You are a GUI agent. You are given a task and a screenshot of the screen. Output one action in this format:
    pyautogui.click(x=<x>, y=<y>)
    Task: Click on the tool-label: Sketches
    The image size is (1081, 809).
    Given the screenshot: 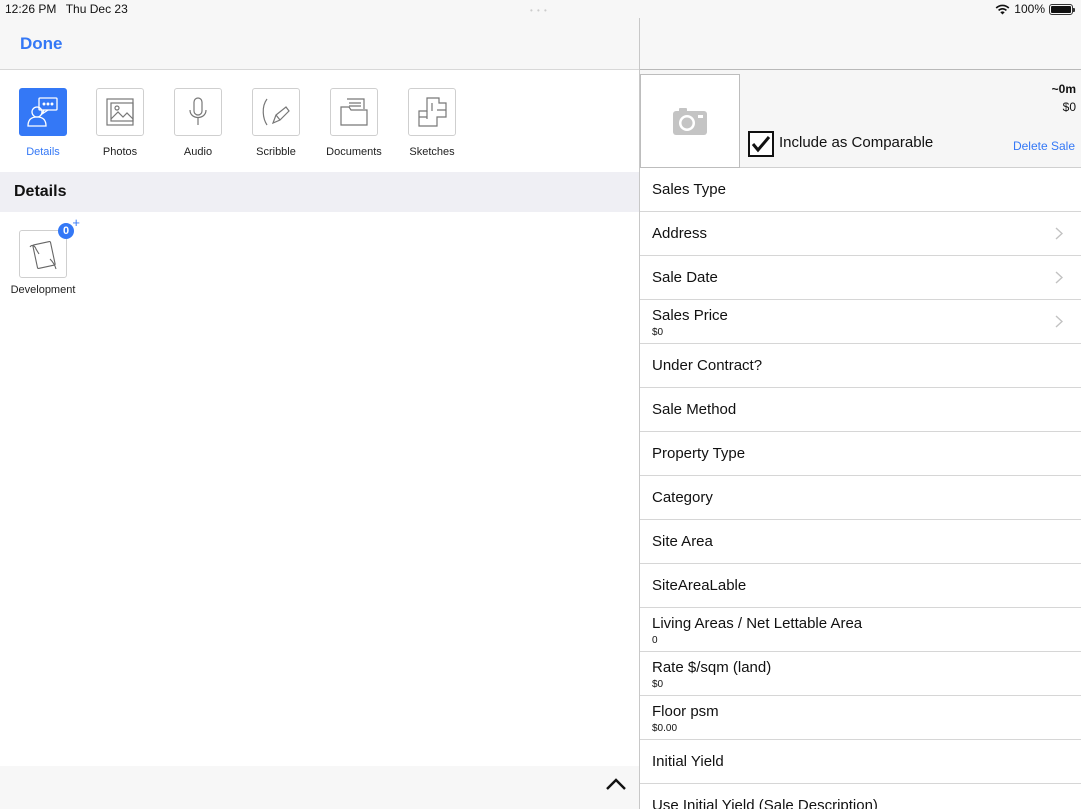 What is the action you would take?
    pyautogui.click(x=432, y=152)
    